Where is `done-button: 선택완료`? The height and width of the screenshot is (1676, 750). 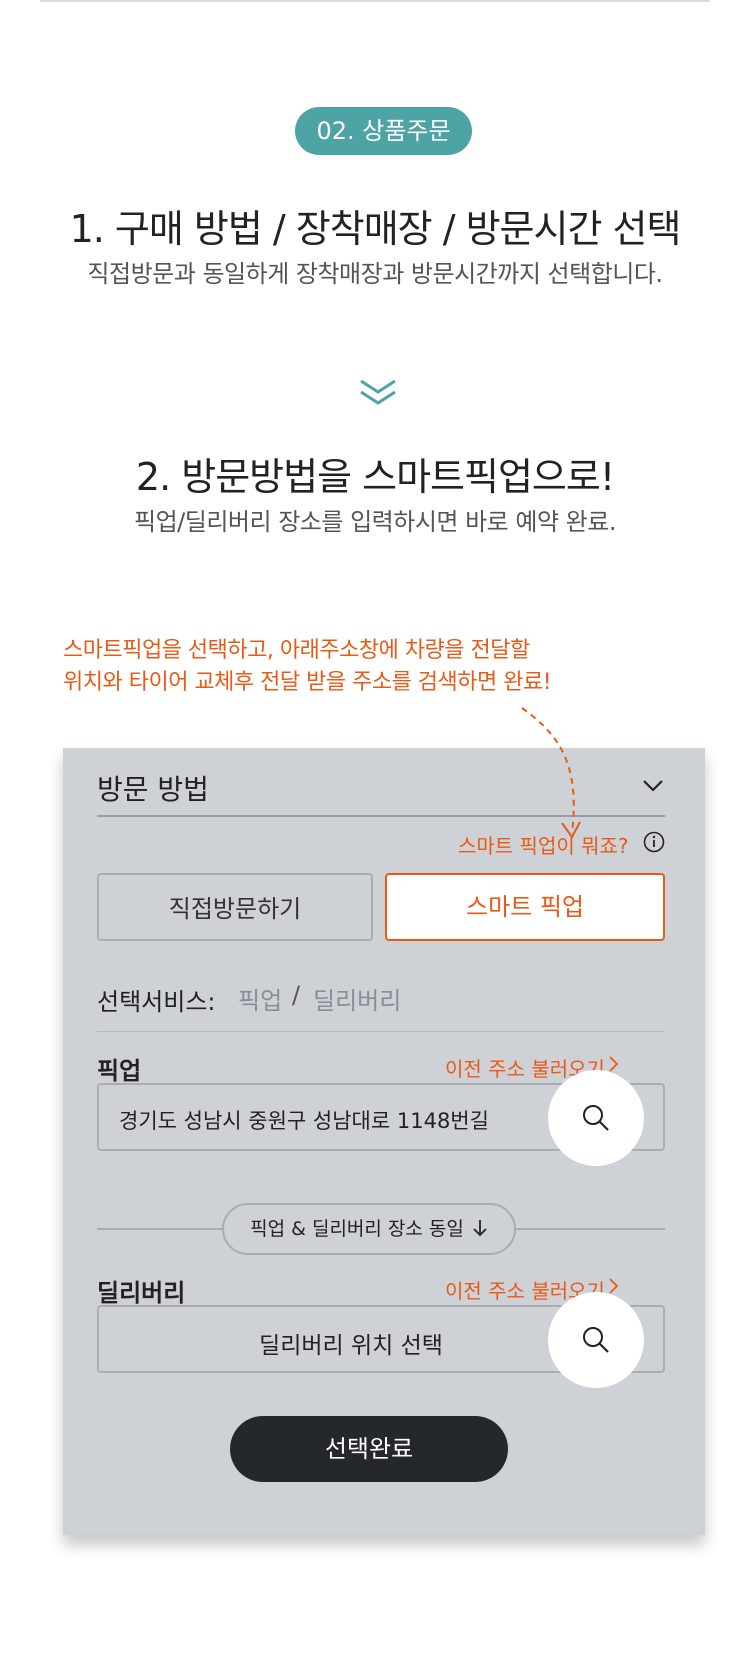 done-button: 선택완료 is located at coordinates (369, 1449).